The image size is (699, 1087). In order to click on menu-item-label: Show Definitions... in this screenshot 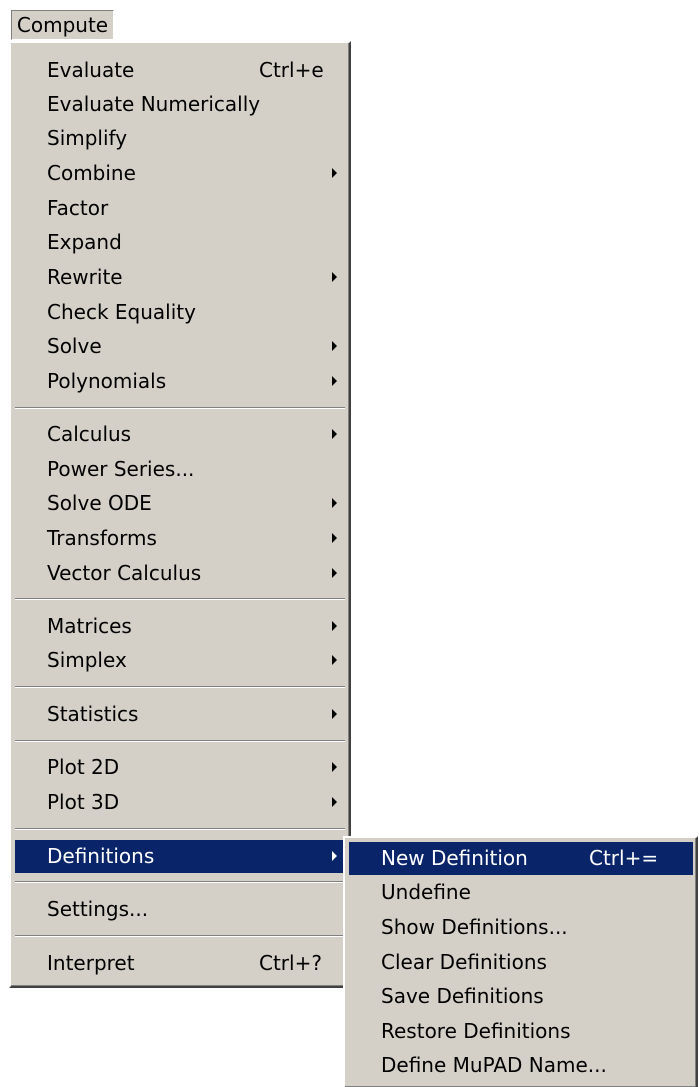, I will do `click(474, 927)`.